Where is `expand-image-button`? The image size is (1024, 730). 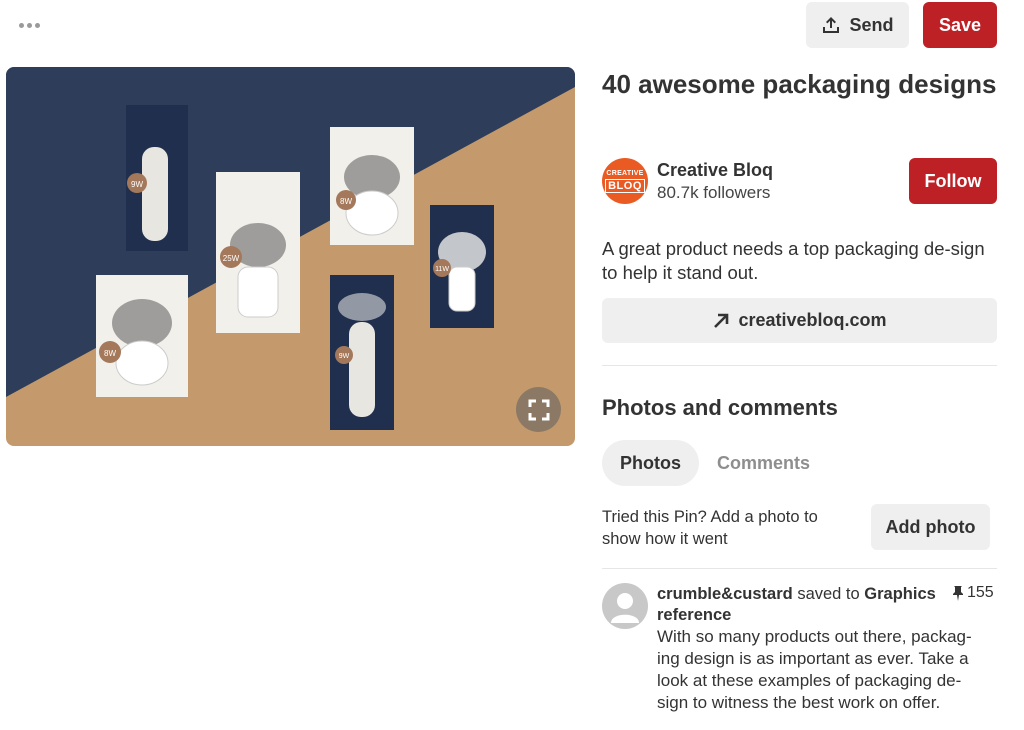
expand-image-button is located at coordinates (538, 409).